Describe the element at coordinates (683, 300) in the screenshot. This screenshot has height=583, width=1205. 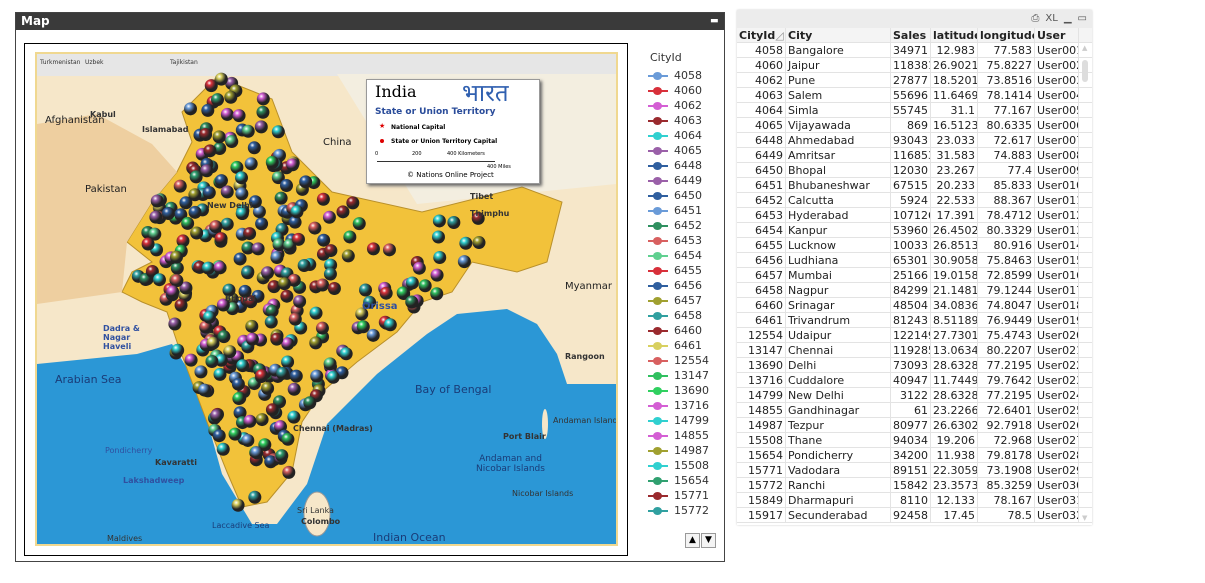
I see `legend-item: 6457` at that location.